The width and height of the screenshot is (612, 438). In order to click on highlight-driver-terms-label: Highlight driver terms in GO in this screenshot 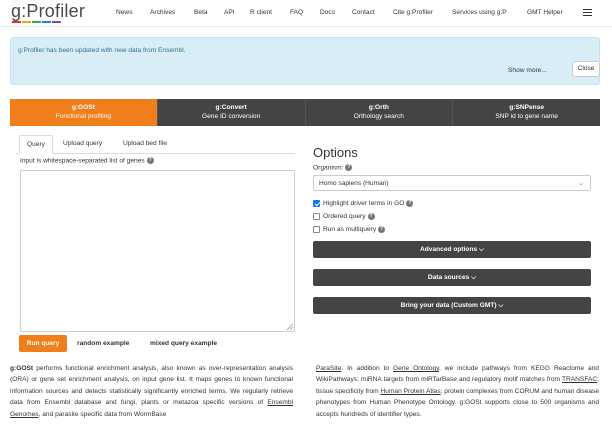, I will do `click(364, 203)`.